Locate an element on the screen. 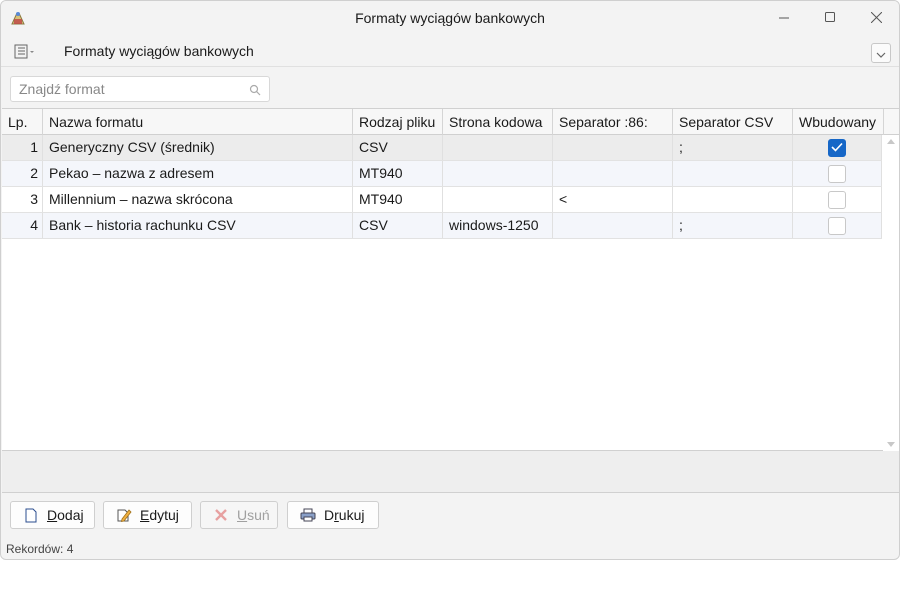 This screenshot has height=600, width=900. list-menu-icon is located at coordinates (26, 54).